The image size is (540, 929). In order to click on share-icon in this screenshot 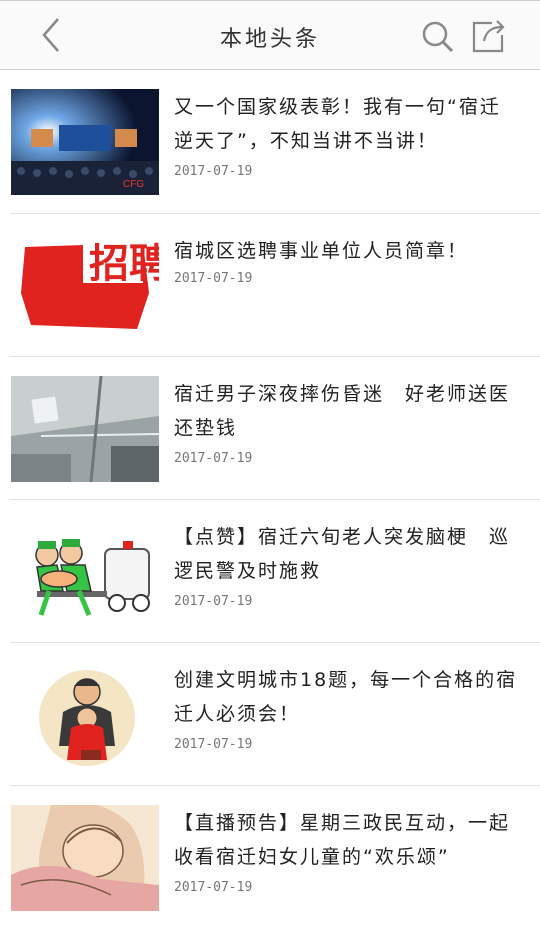, I will do `click(489, 36)`.